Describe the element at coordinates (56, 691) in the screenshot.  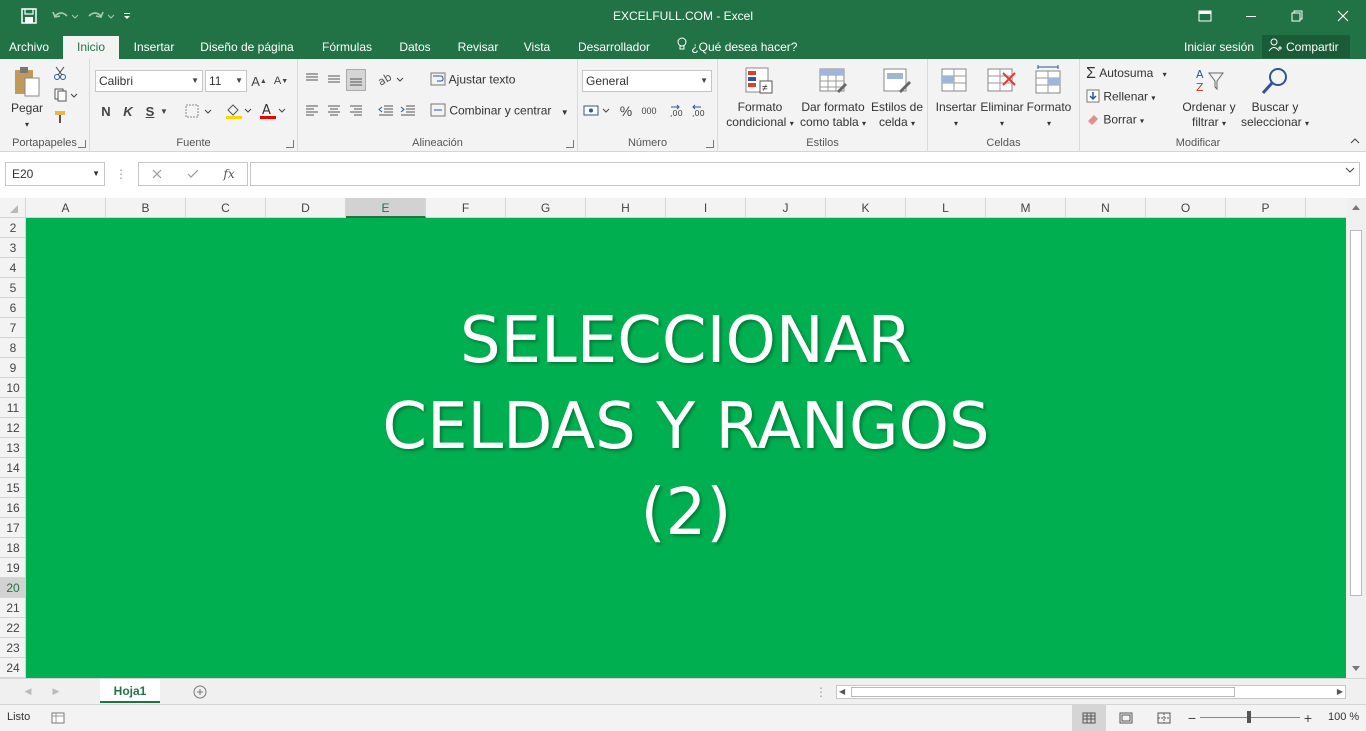
I see `next-sheet-icon: ▶` at that location.